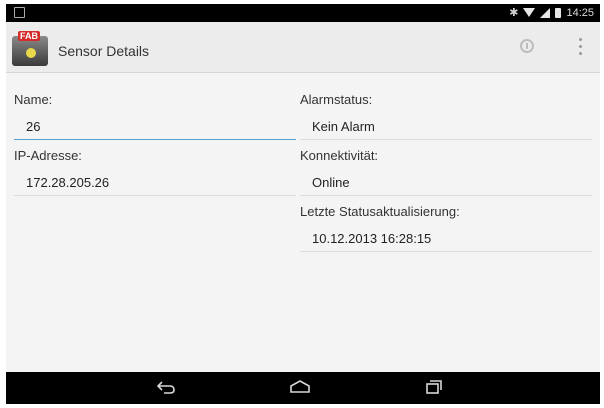  Describe the element at coordinates (372, 238) in the screenshot. I see `last-update-value: 10.12.2013 16:28:15` at that location.